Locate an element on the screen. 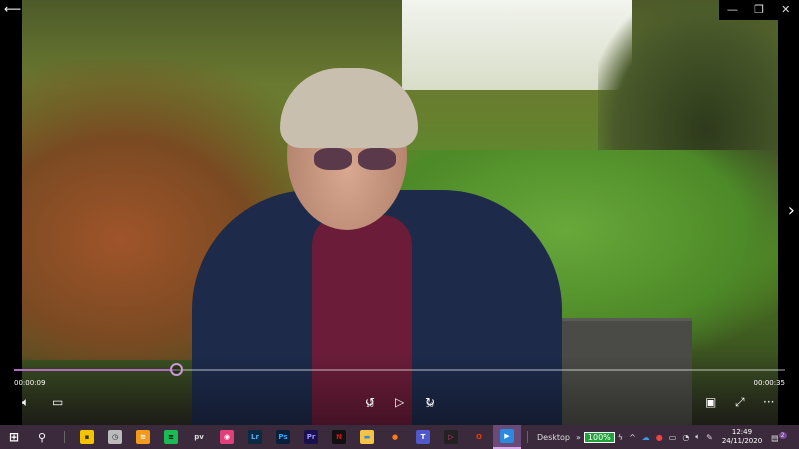 The width and height of the screenshot is (799, 449). taskbar-app-lightroom: Lr is located at coordinates (255, 437).